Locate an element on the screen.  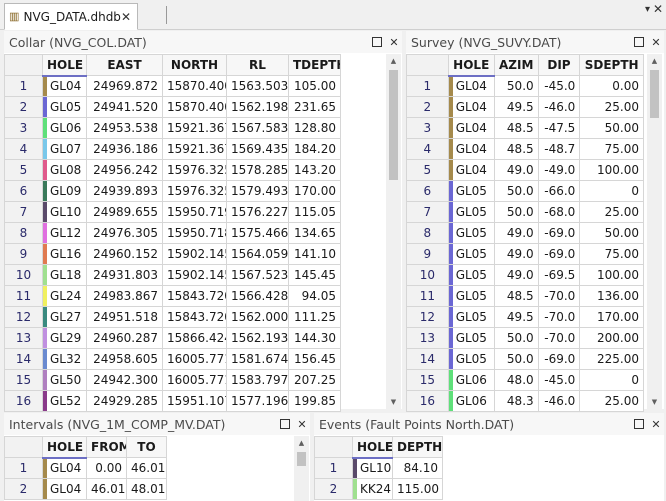
cell-tdepth: 115.05 is located at coordinates (314, 212).